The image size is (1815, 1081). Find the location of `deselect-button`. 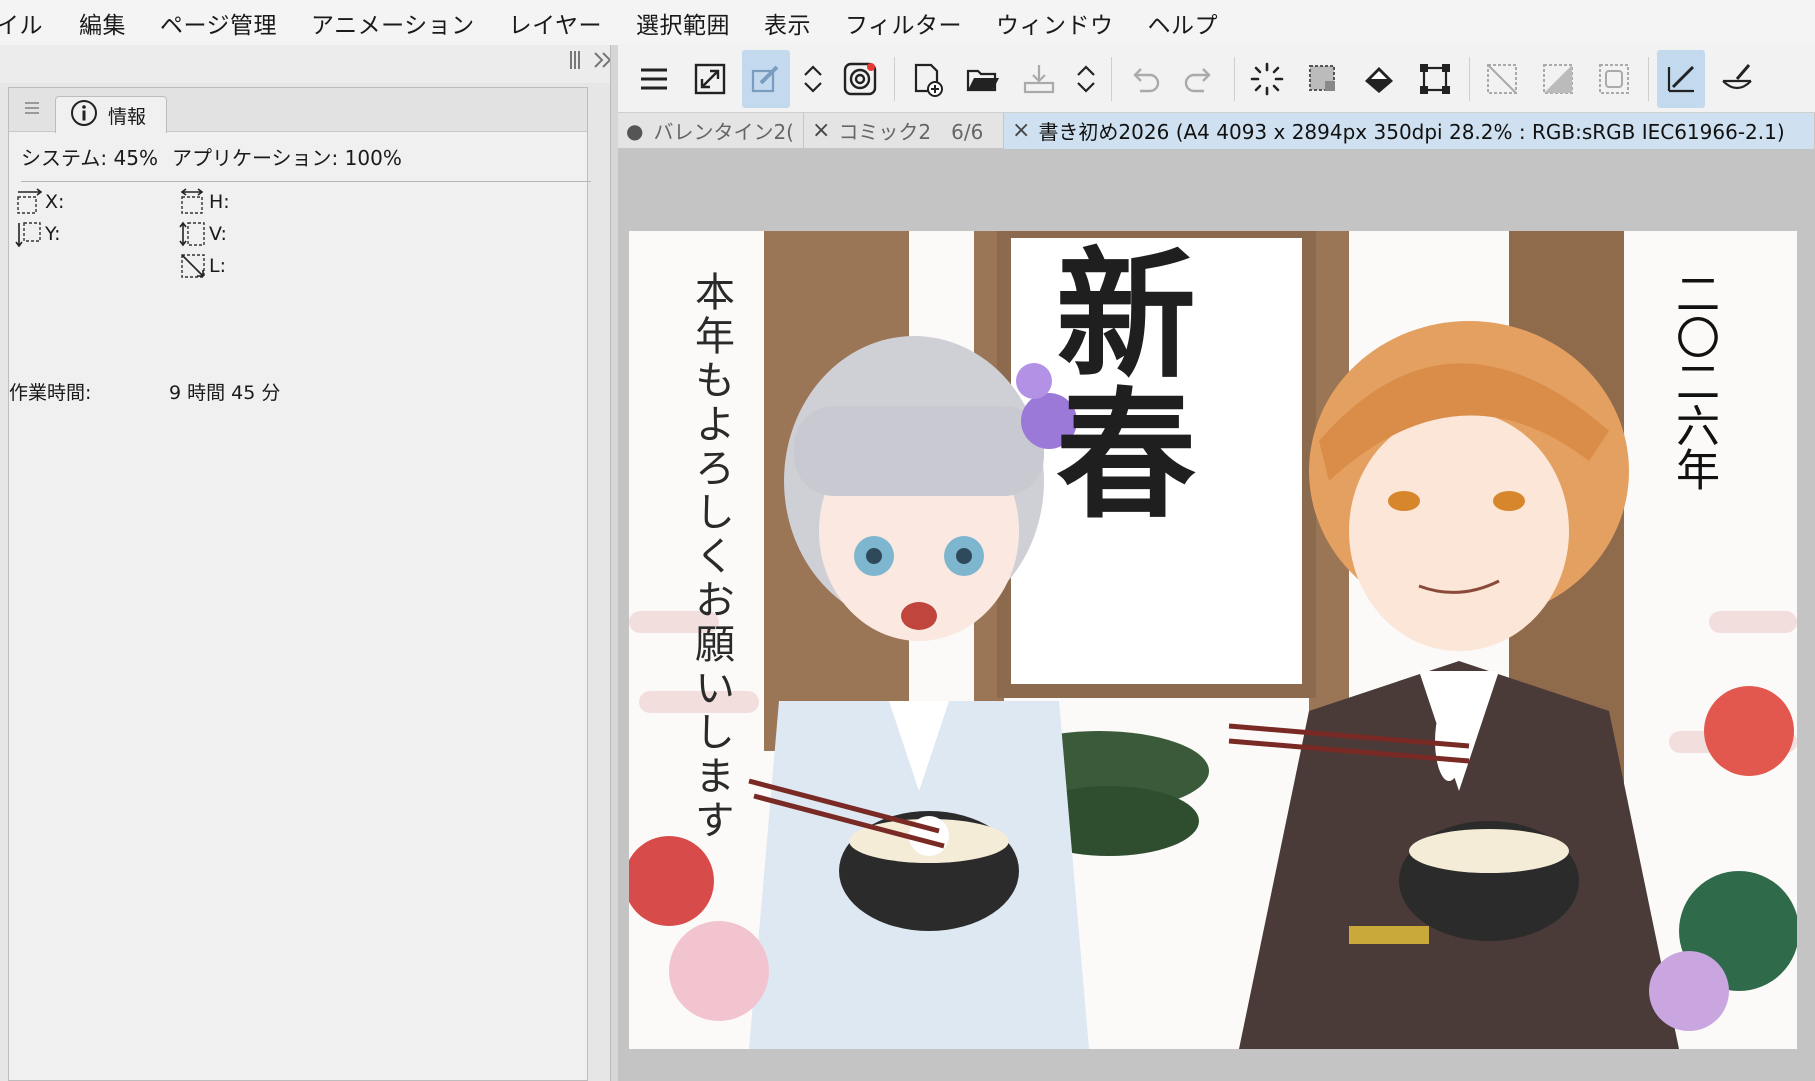

deselect-button is located at coordinates (1502, 79).